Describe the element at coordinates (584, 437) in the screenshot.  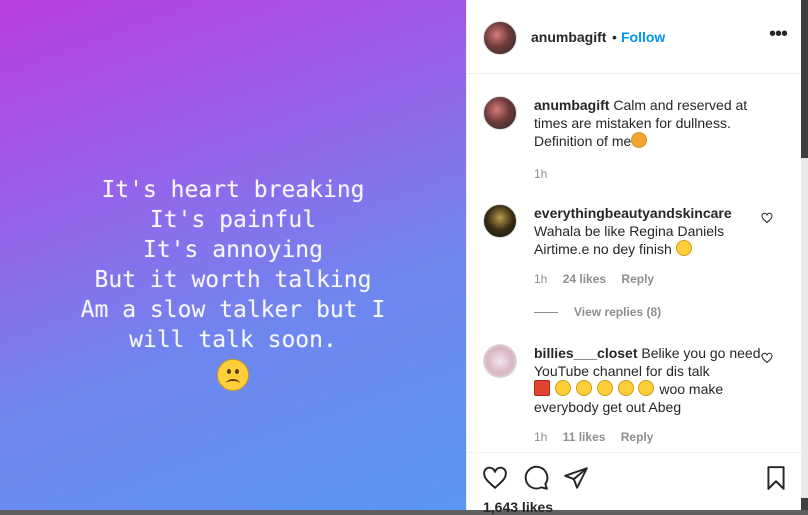
I see `comment-likes: 11 likes` at that location.